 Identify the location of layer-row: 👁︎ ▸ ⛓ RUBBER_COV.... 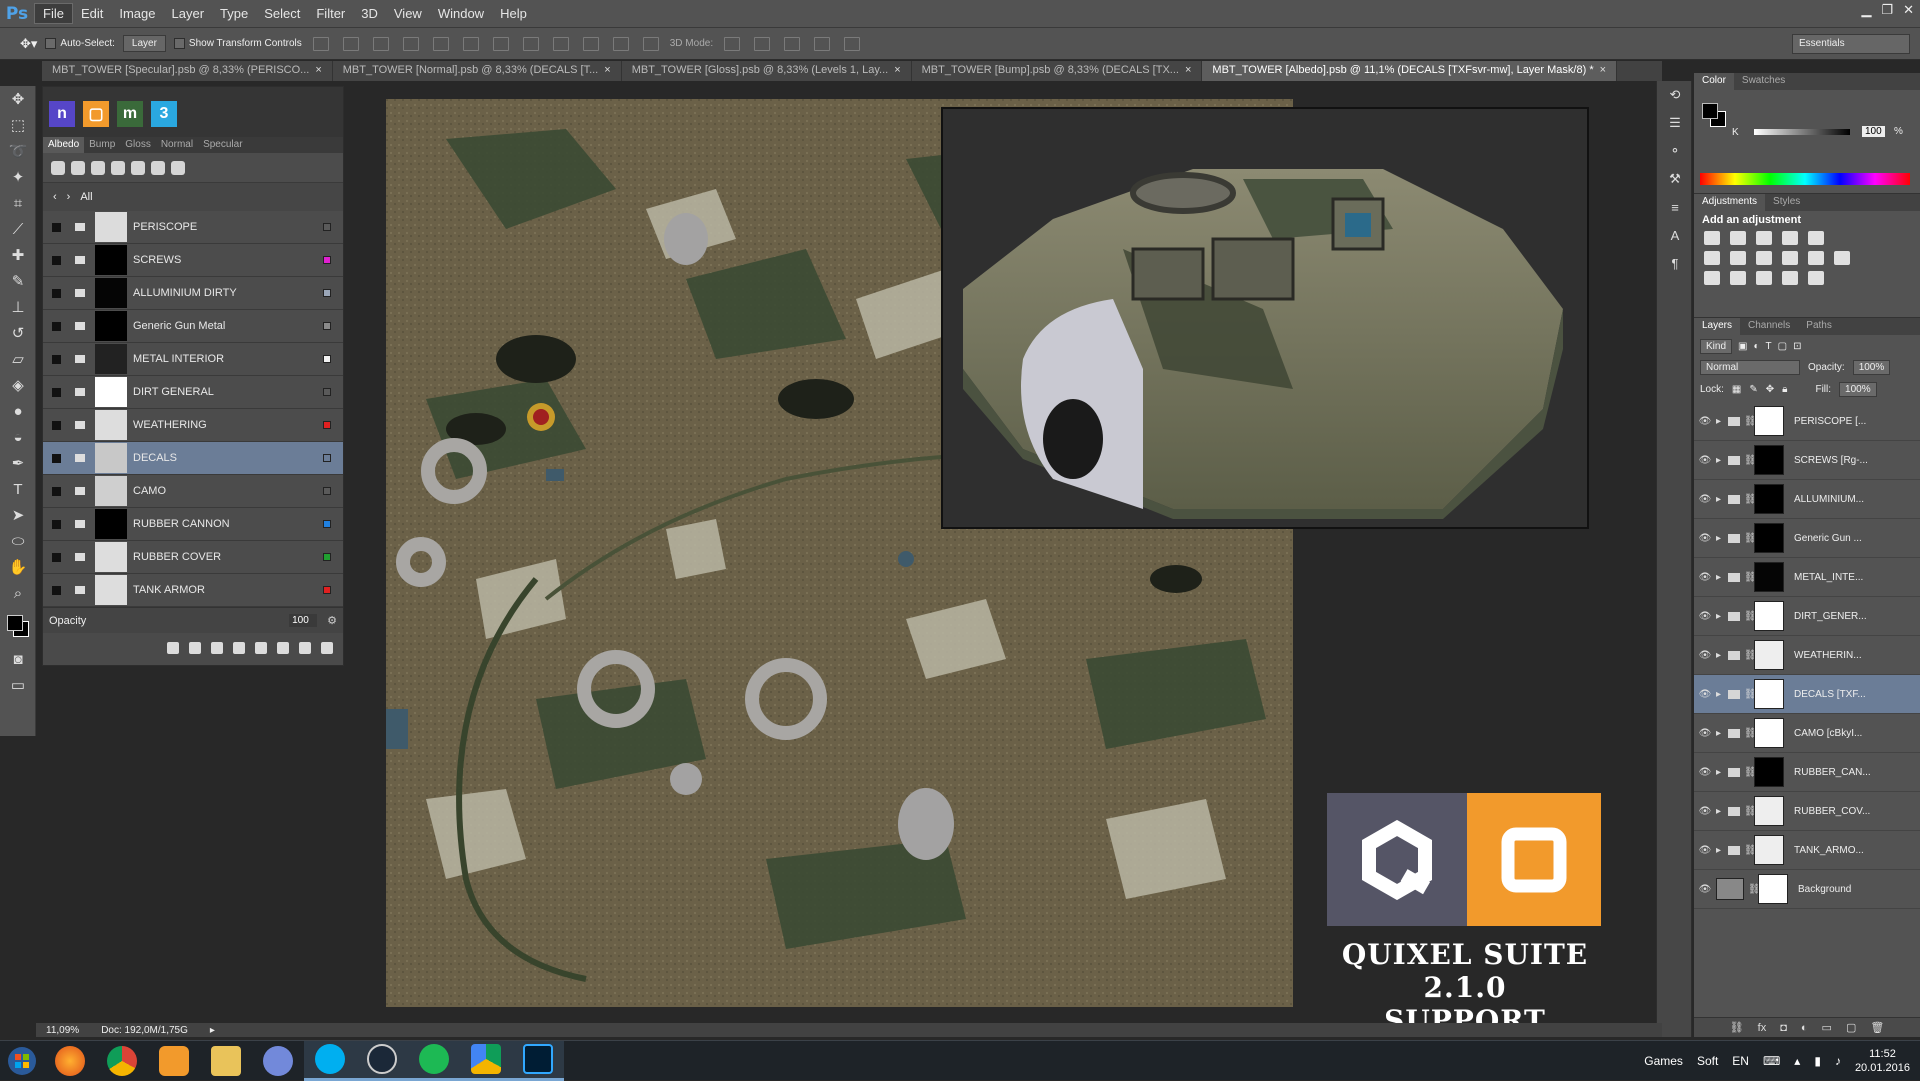
(1807, 811).